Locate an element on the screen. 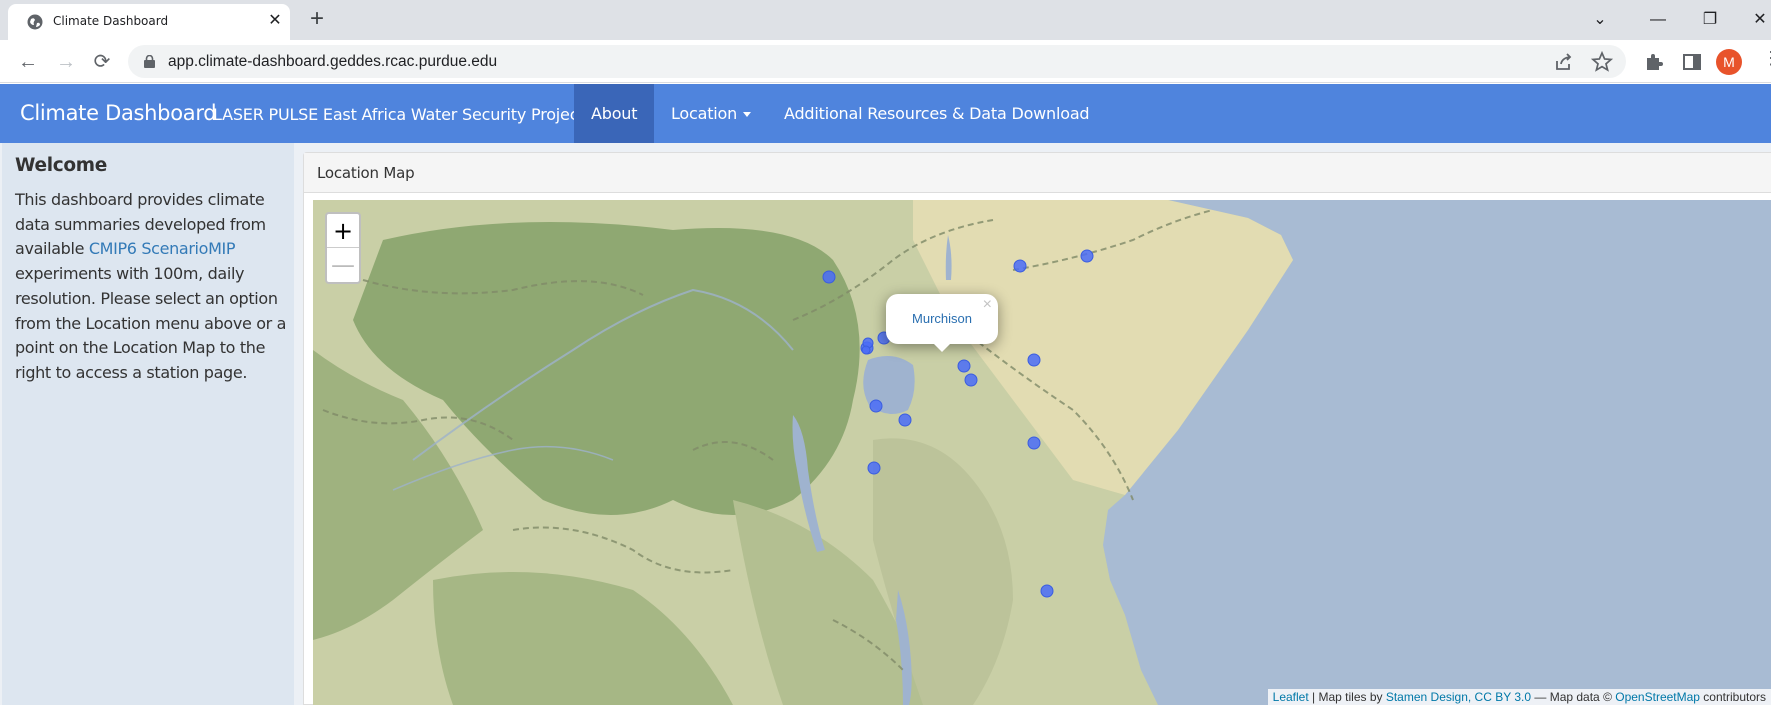 The width and height of the screenshot is (1771, 705). restore-button: ❐ is located at coordinates (1710, 20).